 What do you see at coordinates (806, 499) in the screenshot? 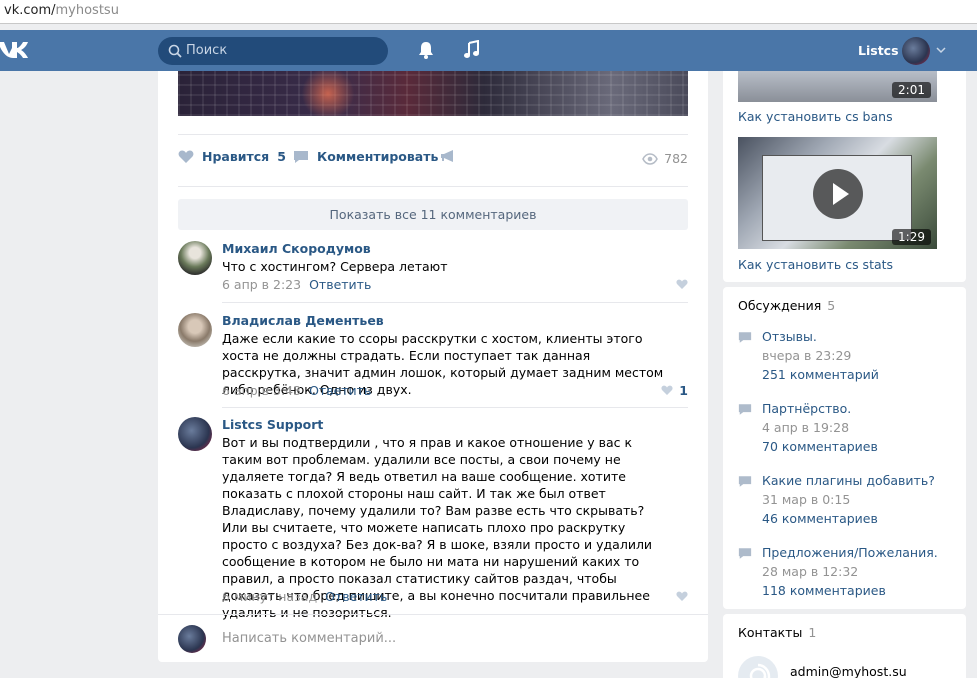
I see `discussion-date: 31 мар в 0:15` at bounding box center [806, 499].